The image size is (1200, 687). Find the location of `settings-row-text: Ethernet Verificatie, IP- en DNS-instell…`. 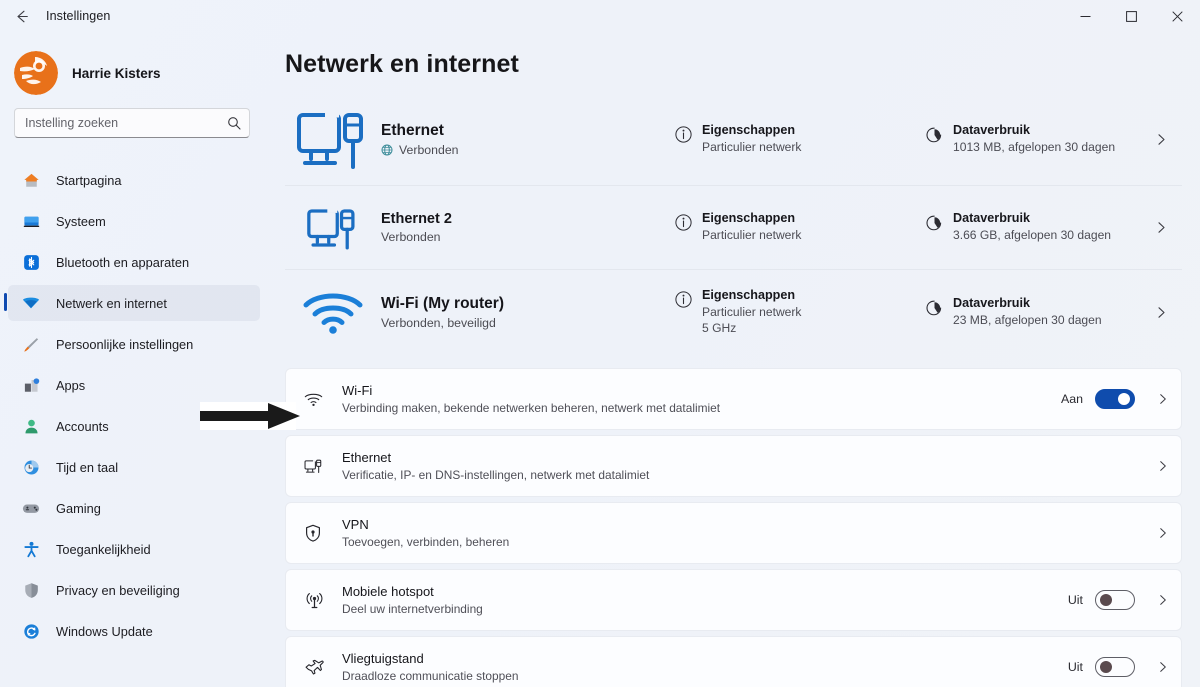

settings-row-text: Ethernet Verificatie, IP- en DNS-instell… is located at coordinates (744, 466).